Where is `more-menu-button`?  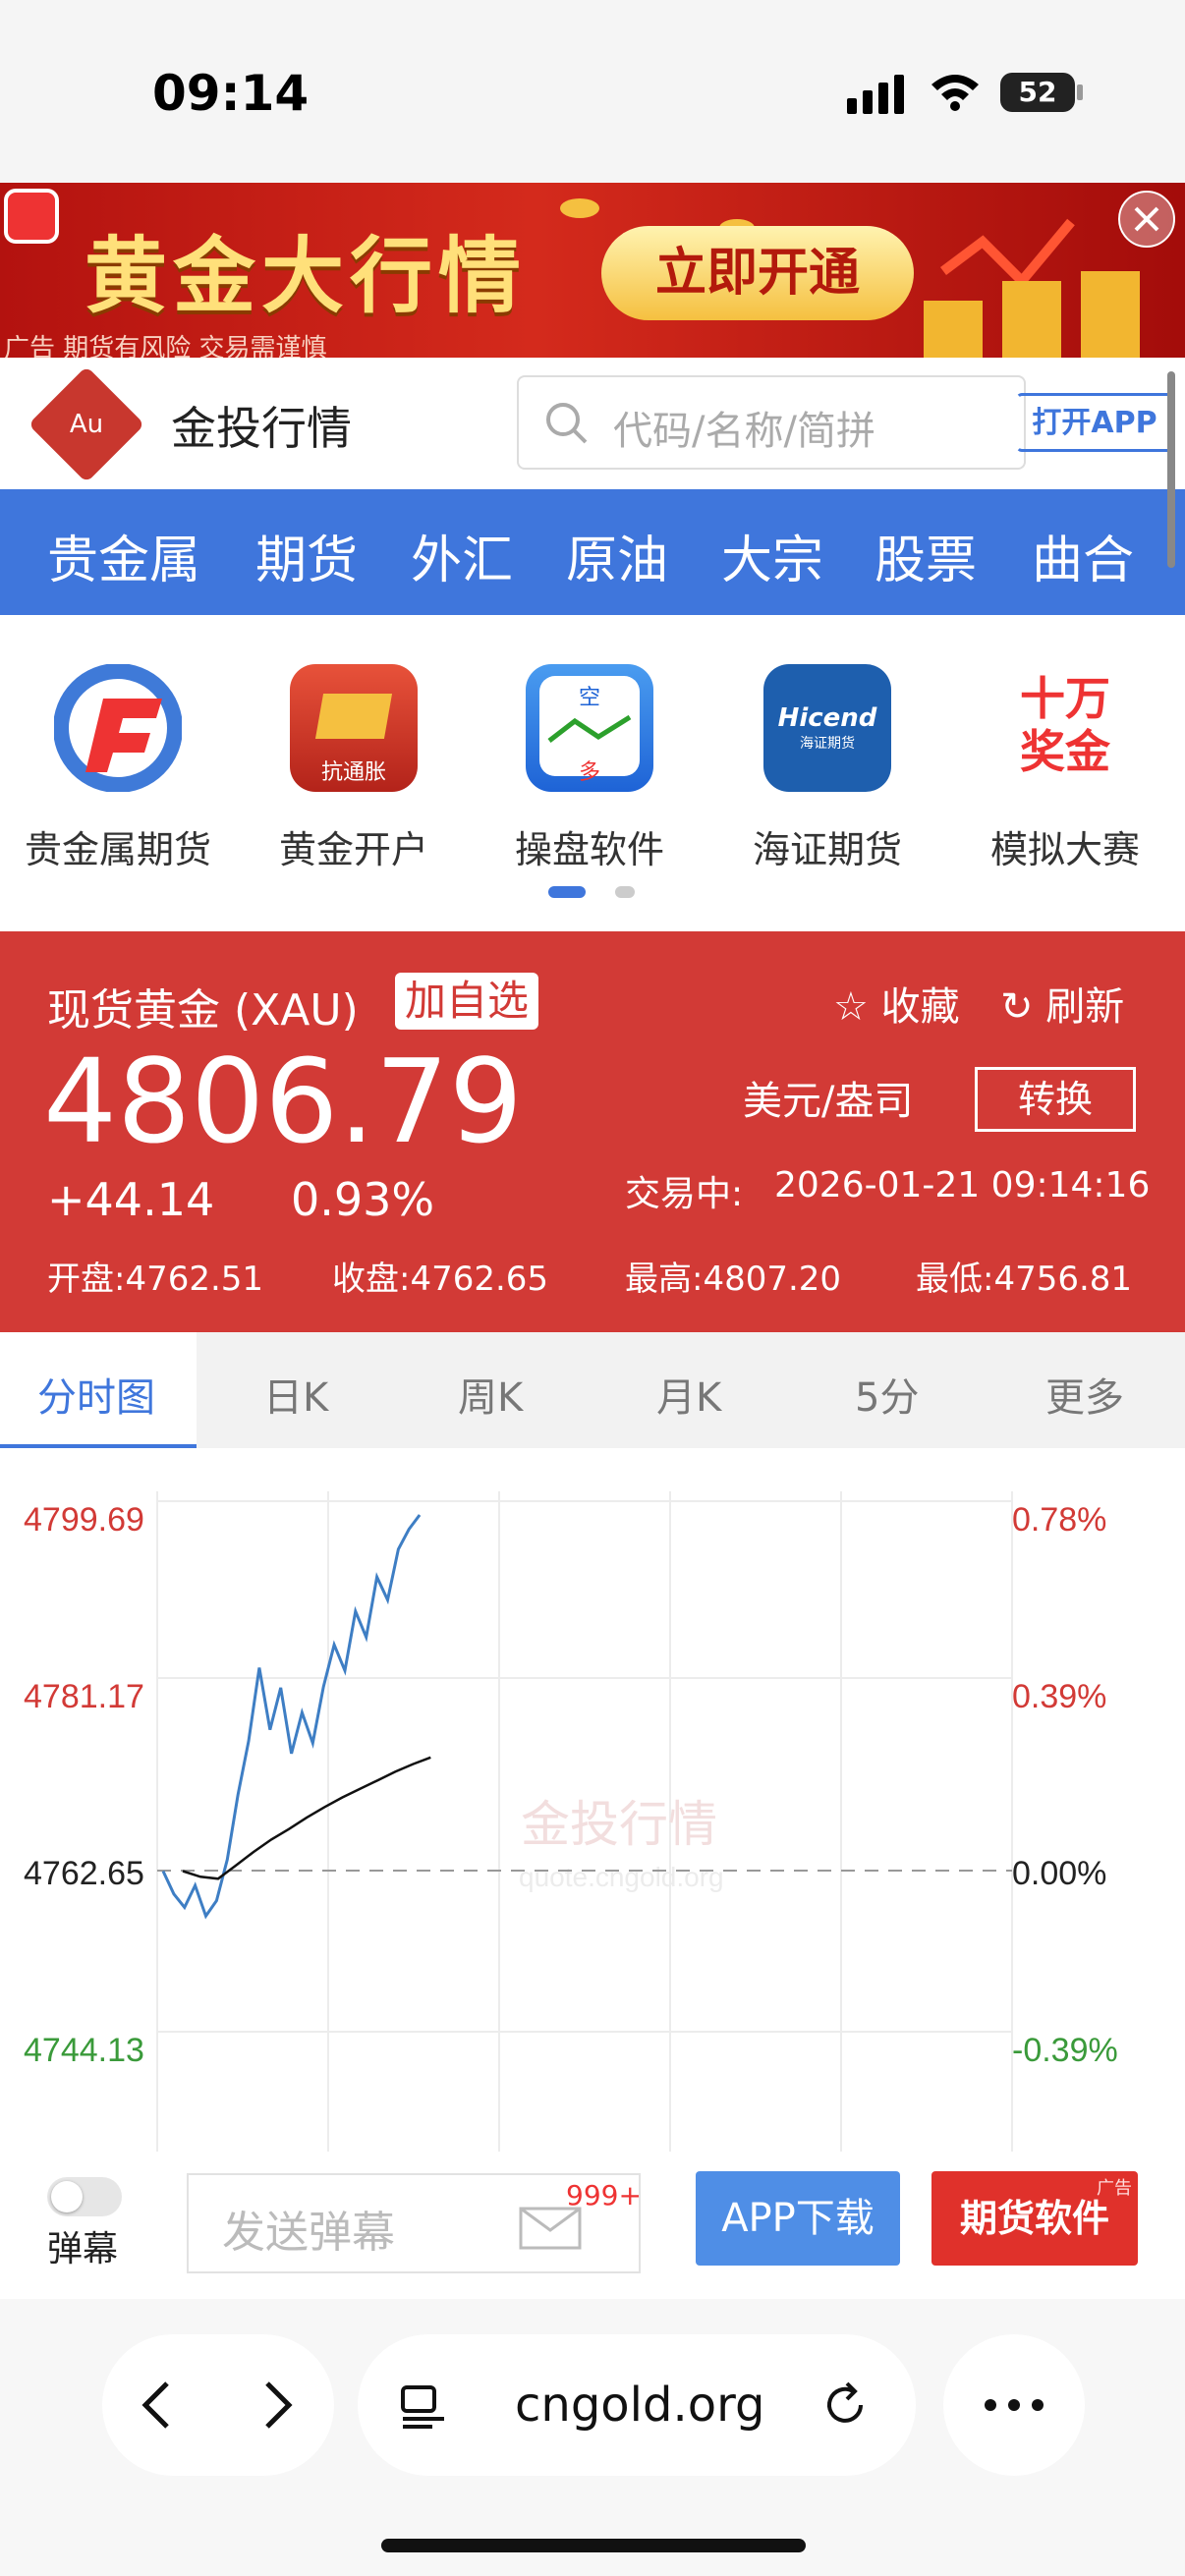 more-menu-button is located at coordinates (1014, 2405).